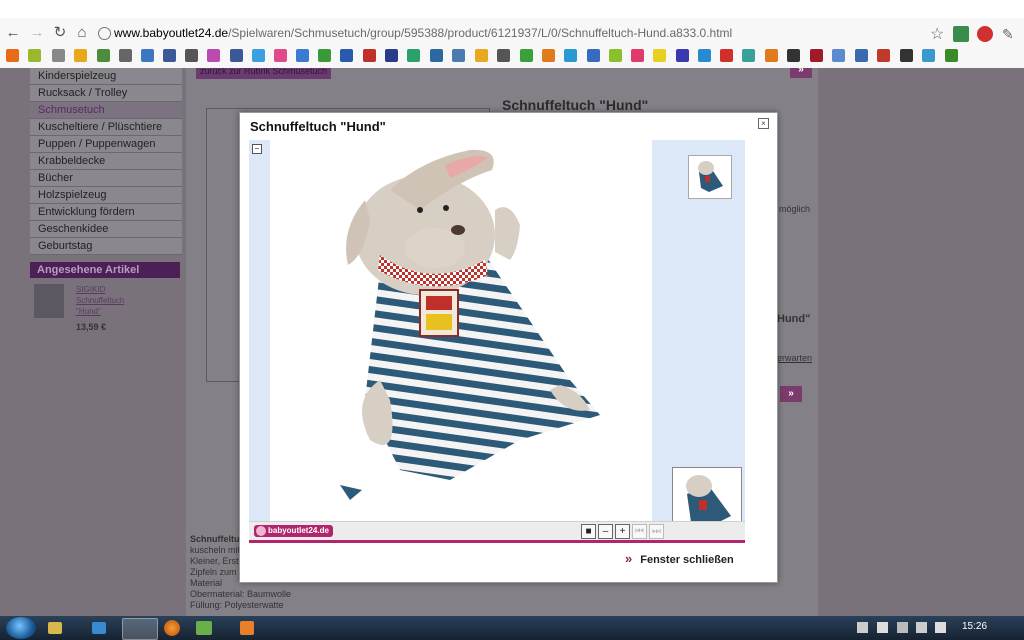  What do you see at coordinates (49, 301) in the screenshot?
I see `recently-viewed-thumbnail` at bounding box center [49, 301].